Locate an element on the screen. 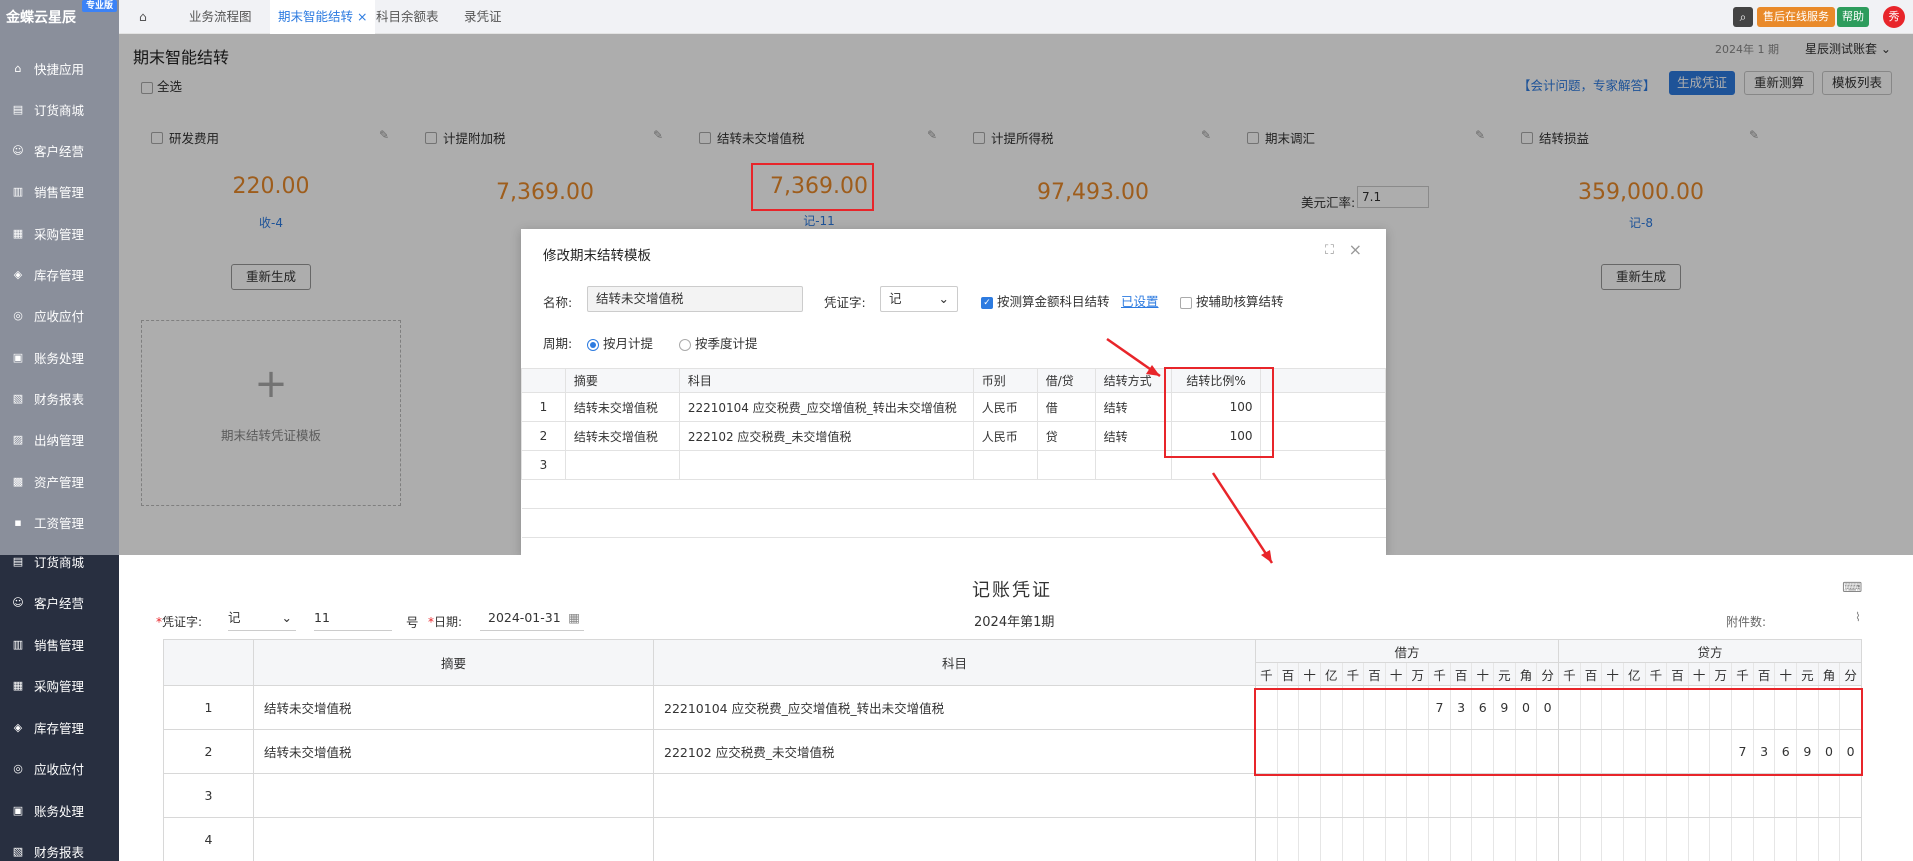 The height and width of the screenshot is (861, 1913). annotation-arrows is located at coordinates (1190, 450).